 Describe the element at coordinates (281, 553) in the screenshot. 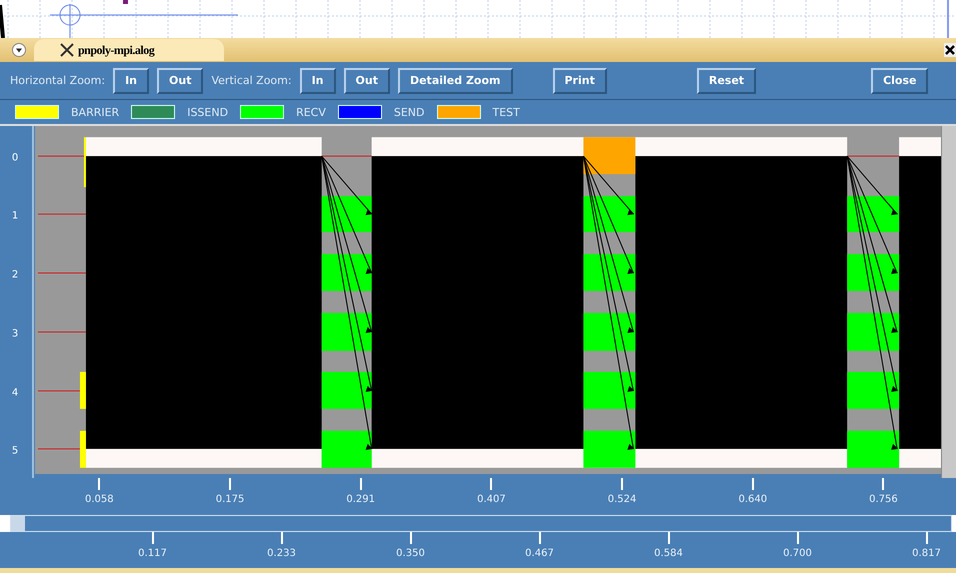

I see `axis-tick-label: 0.233` at that location.